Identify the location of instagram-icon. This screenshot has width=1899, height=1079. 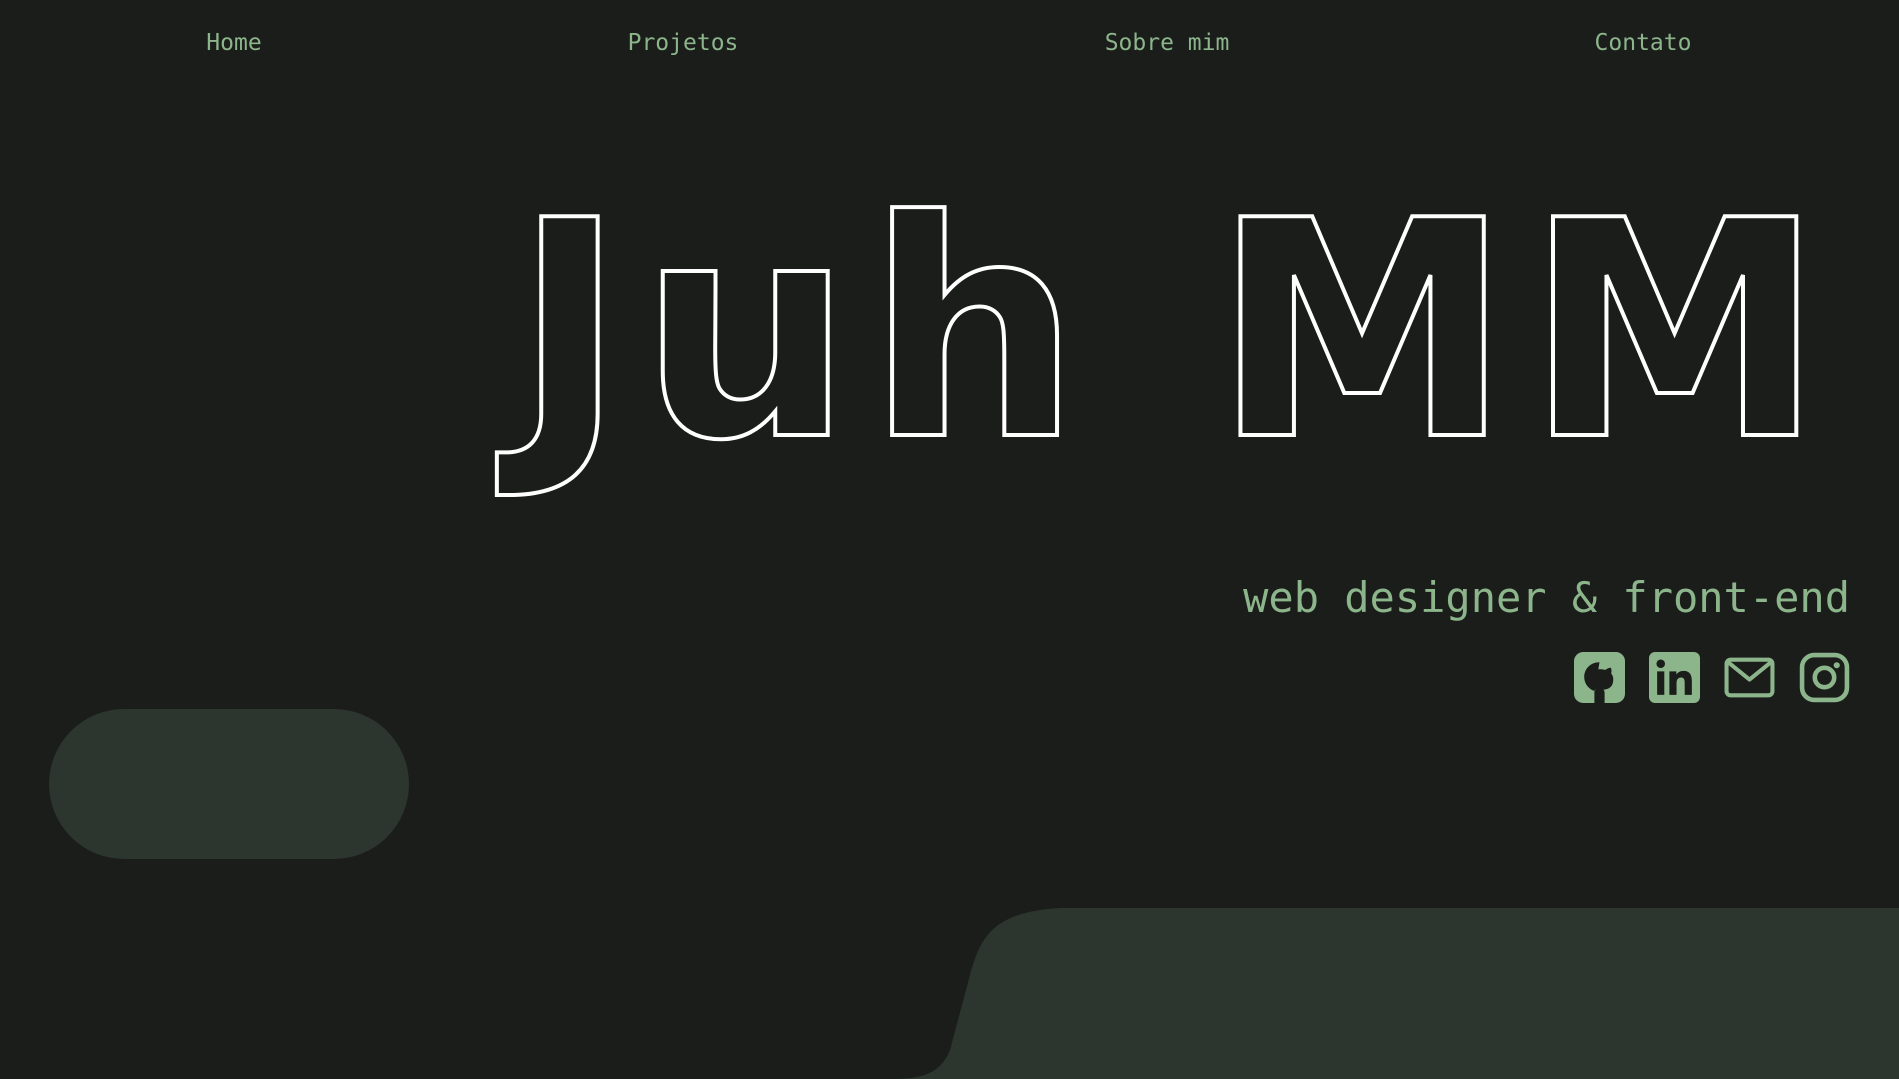
(1824, 677).